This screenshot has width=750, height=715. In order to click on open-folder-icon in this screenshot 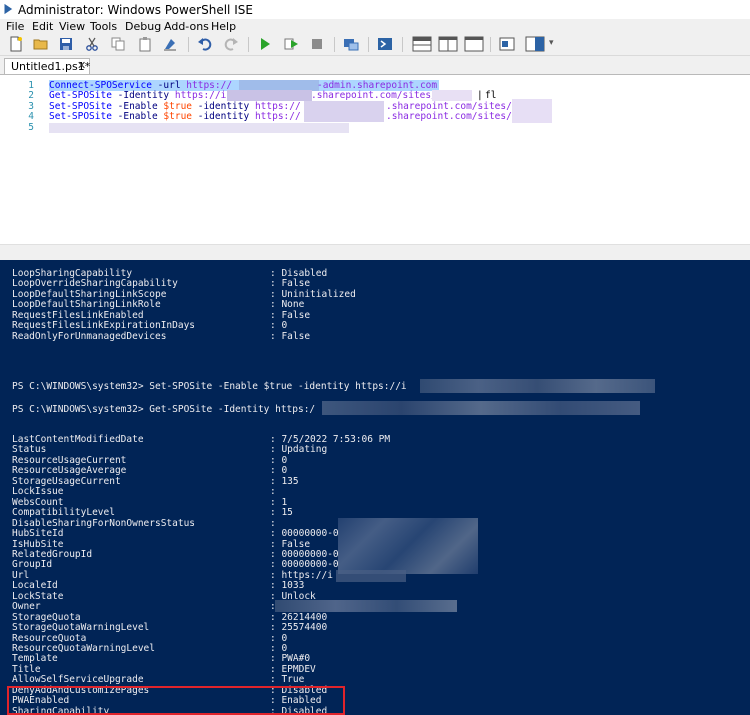, I will do `click(41, 44)`.